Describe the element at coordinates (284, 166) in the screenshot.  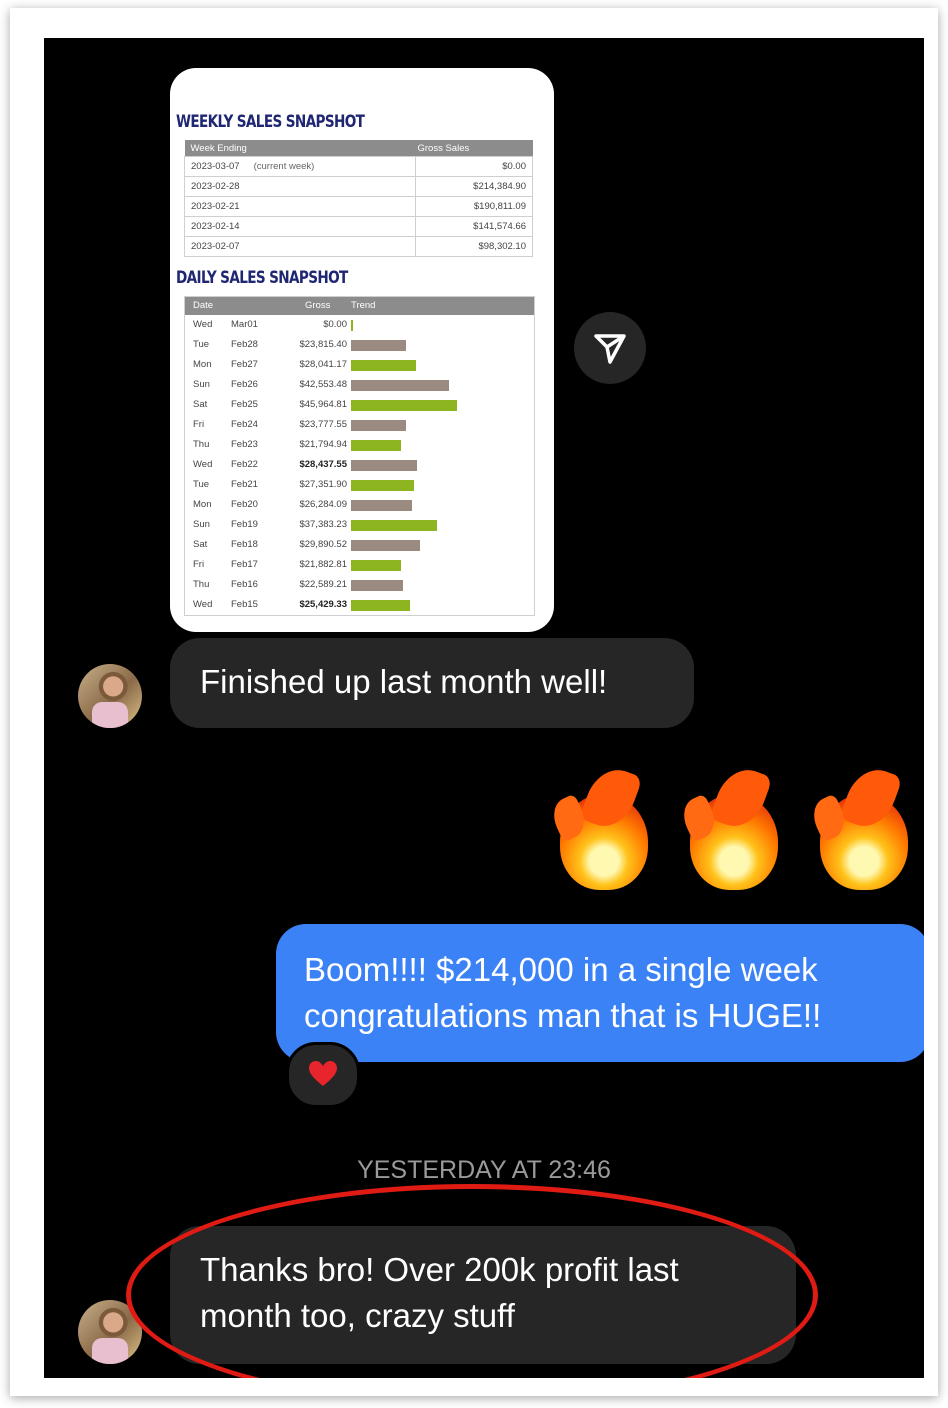
I see `week-note: (current week)` at that location.